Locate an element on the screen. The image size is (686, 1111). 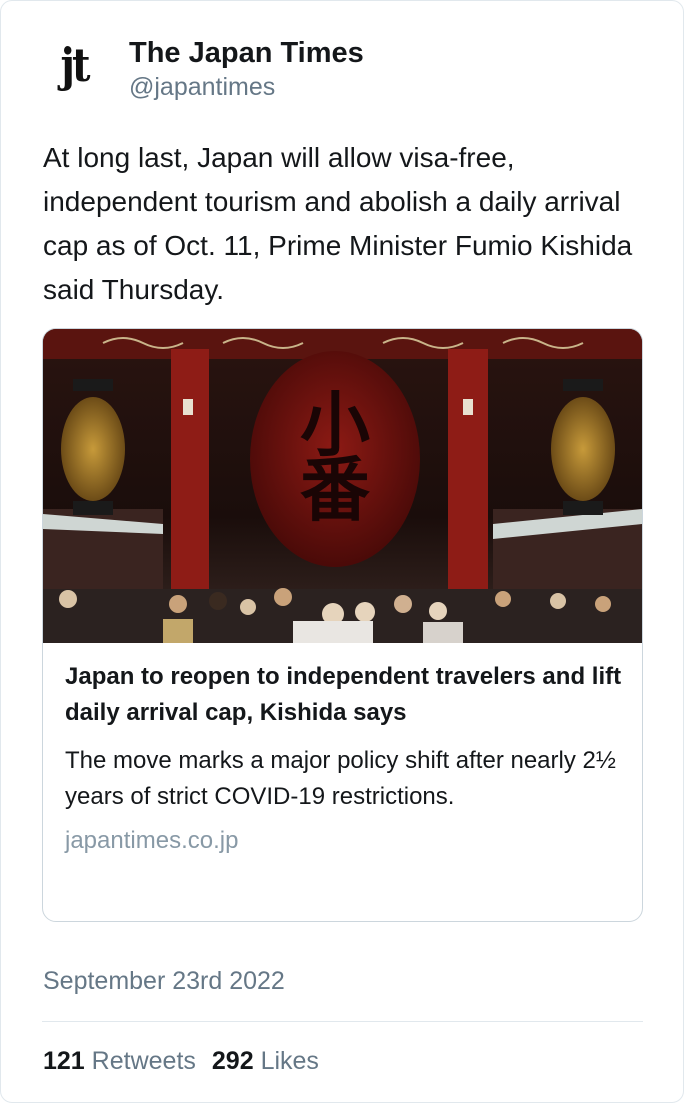
tweet-timestamp: September 23rd 2022 is located at coordinates (164, 981).